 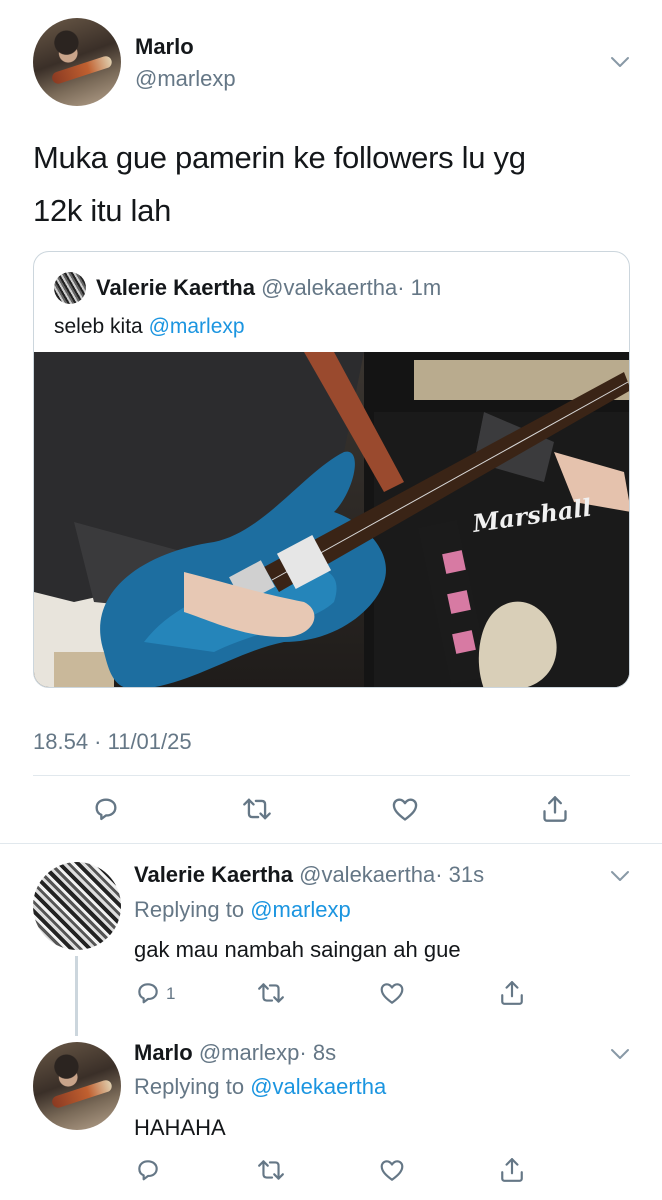 I want to click on replying-to: Replying to @marlexp, so click(x=242, y=910).